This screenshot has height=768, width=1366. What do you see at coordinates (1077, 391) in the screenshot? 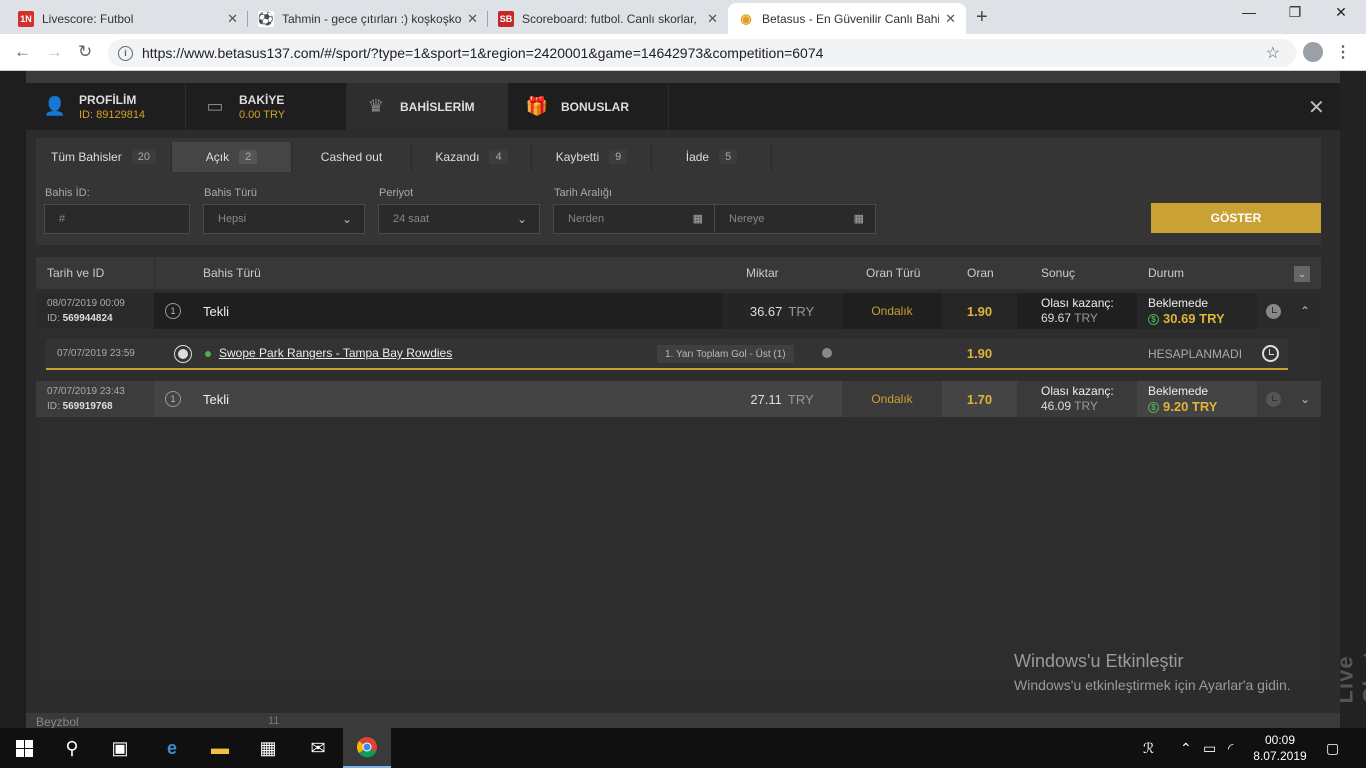
I see `possible-win-label: Olası kazanç:` at bounding box center [1077, 391].